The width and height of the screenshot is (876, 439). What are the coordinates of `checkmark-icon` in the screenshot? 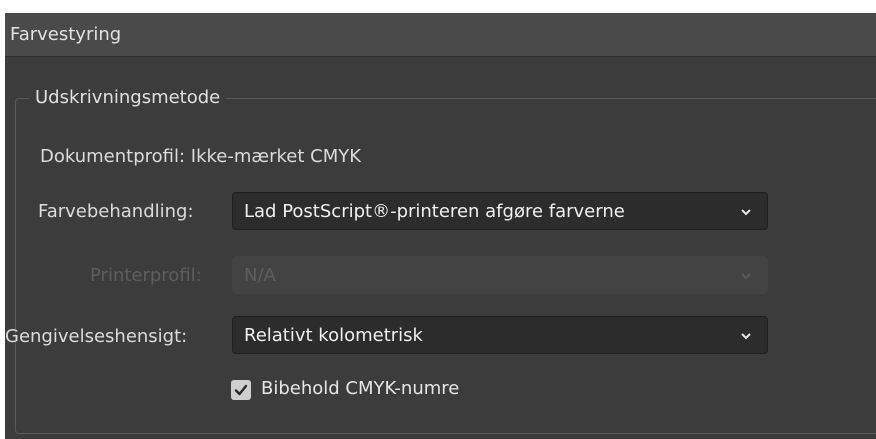 It's located at (241, 390).